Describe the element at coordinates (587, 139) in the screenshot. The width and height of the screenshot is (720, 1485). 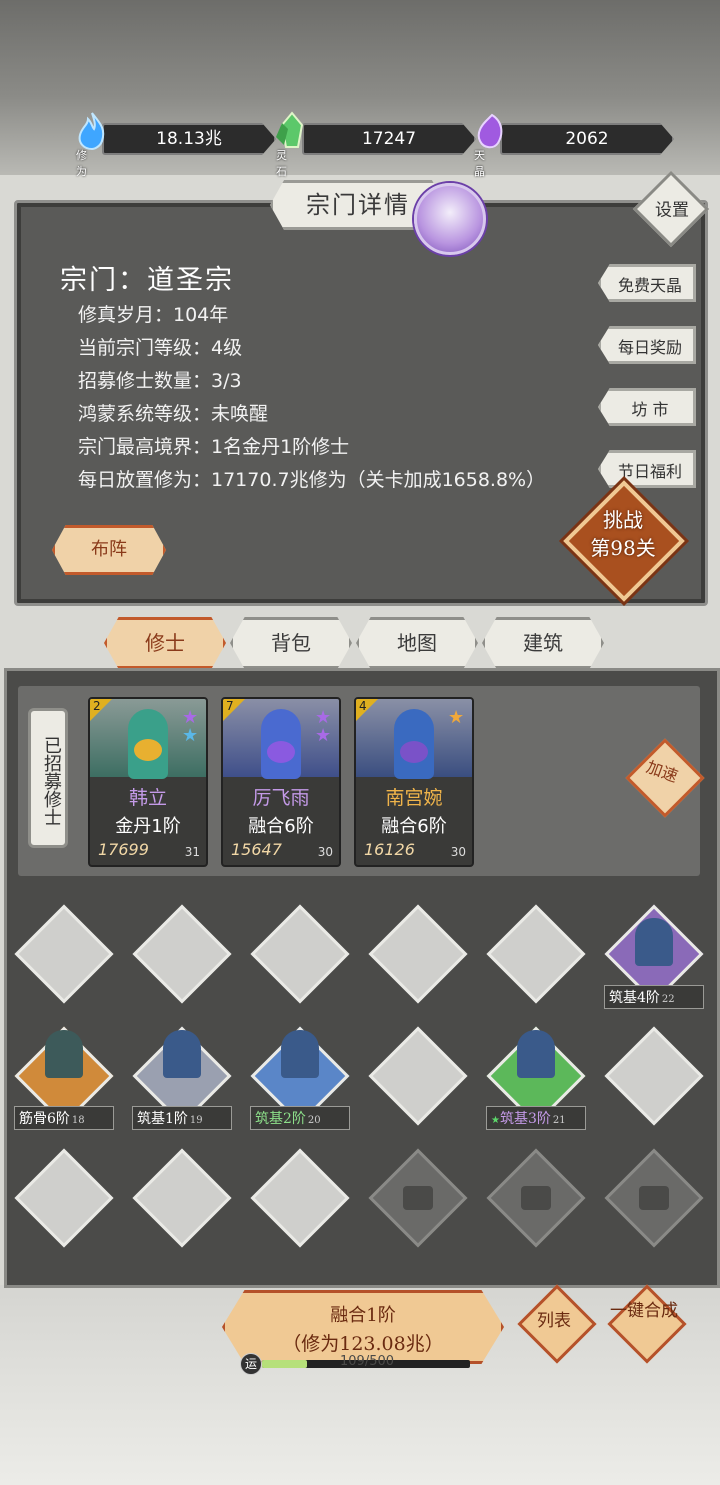
I see `sky-crystal-value: 2062` at that location.